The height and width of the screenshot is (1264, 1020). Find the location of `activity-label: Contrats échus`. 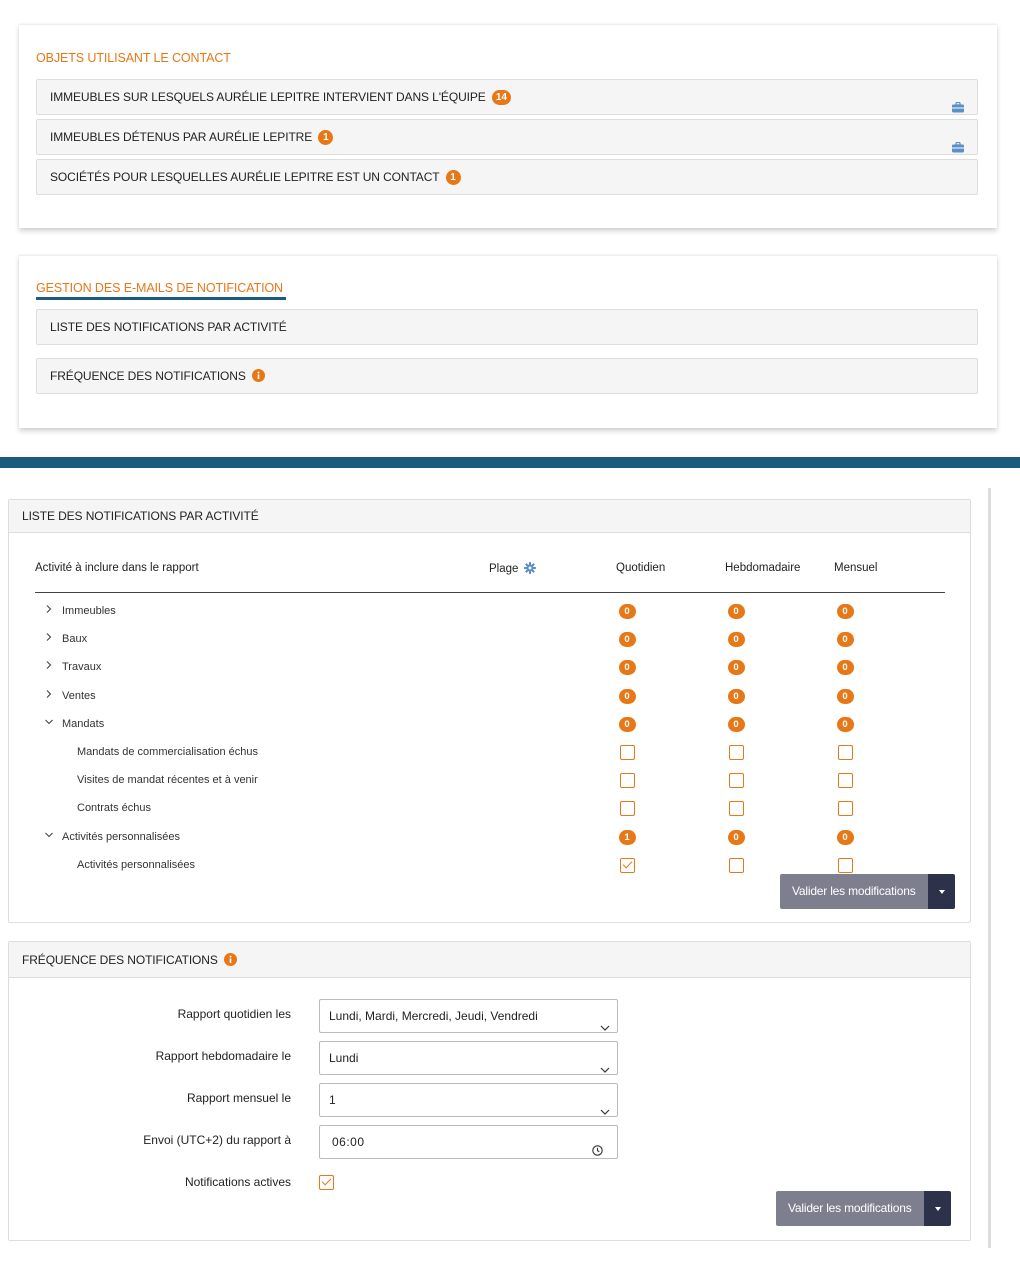

activity-label: Contrats échus is located at coordinates (114, 808).